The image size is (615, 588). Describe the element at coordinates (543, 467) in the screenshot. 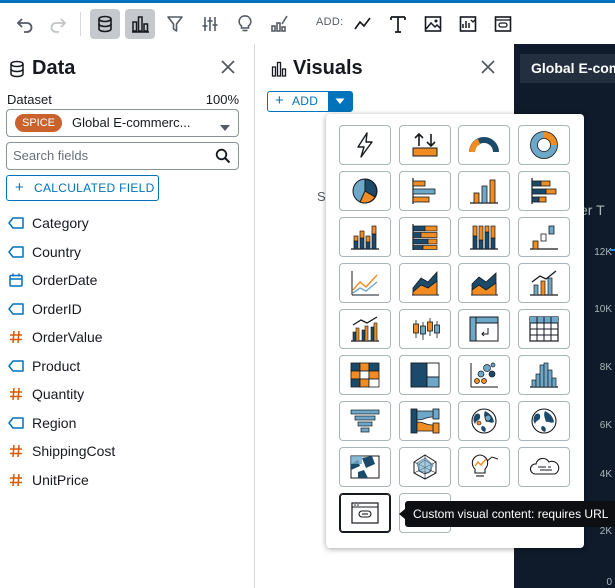

I see `word-cloud-visual-button` at that location.